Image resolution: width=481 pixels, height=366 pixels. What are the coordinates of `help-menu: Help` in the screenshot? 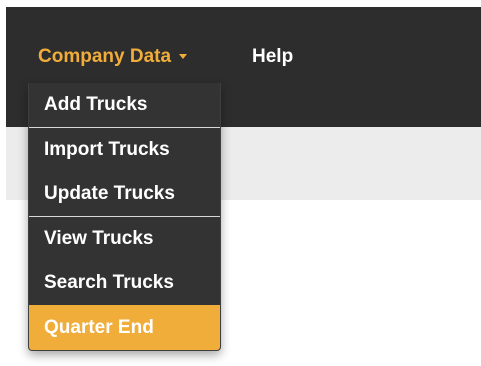 It's located at (272, 57).